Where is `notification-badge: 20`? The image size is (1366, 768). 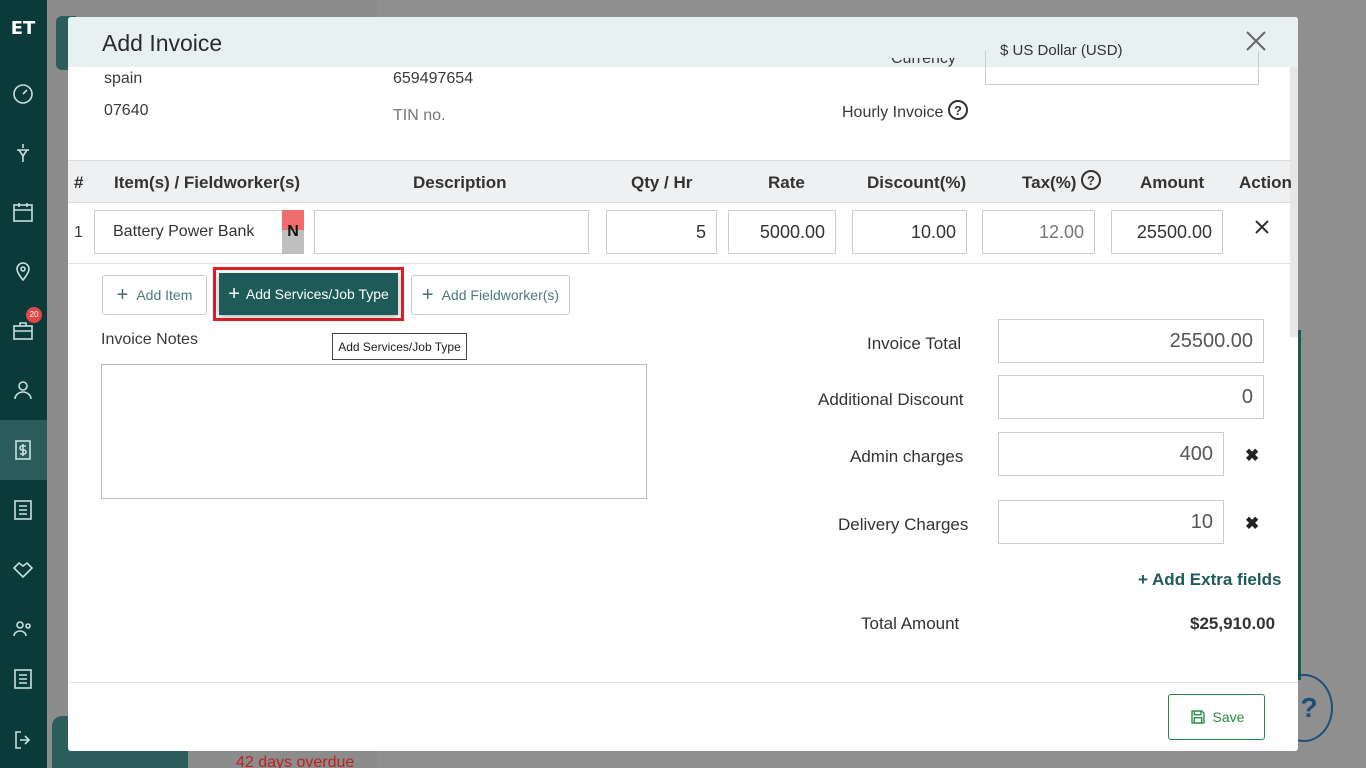 notification-badge: 20 is located at coordinates (34, 315).